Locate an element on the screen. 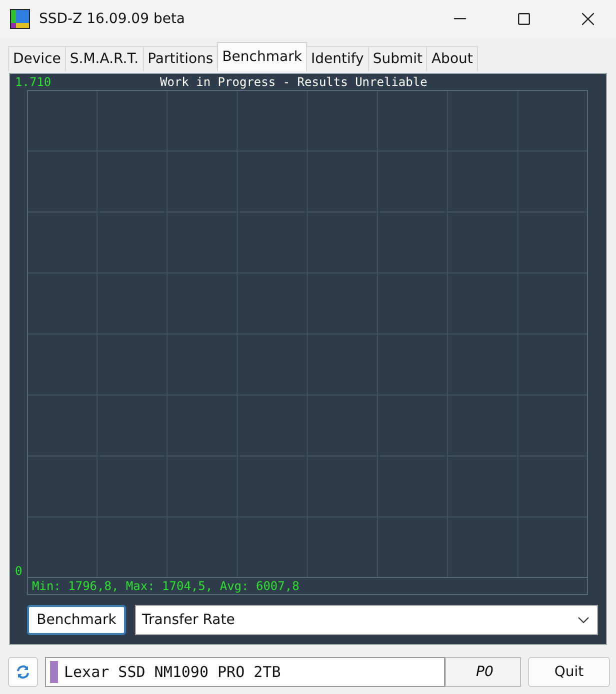 Image resolution: width=616 pixels, height=694 pixels. chevron-down-icon is located at coordinates (583, 620).